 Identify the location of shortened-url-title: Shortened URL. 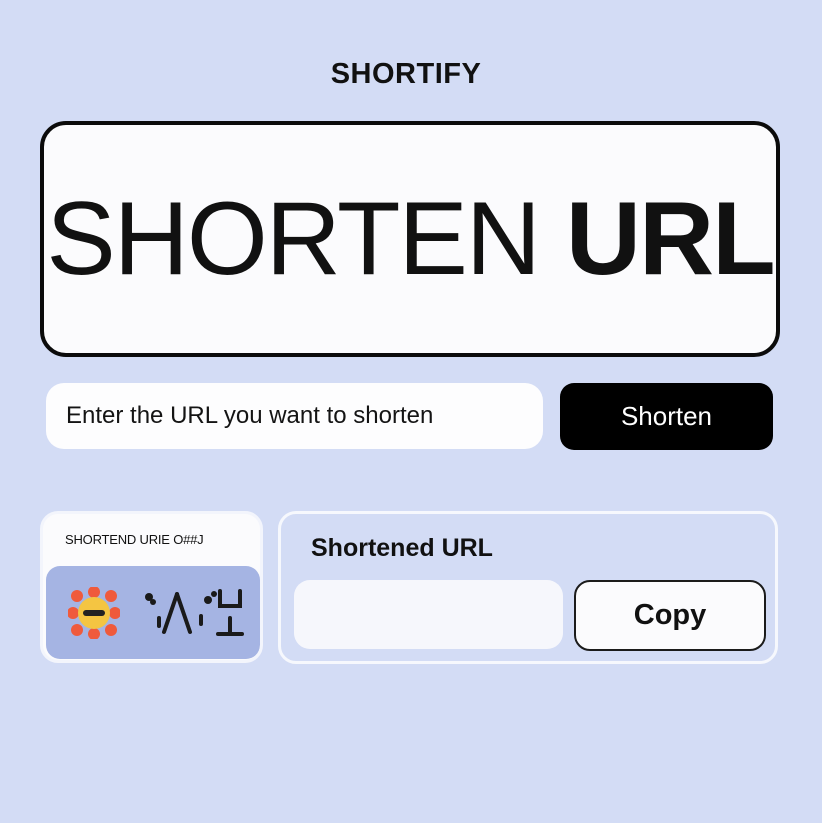
(402, 548).